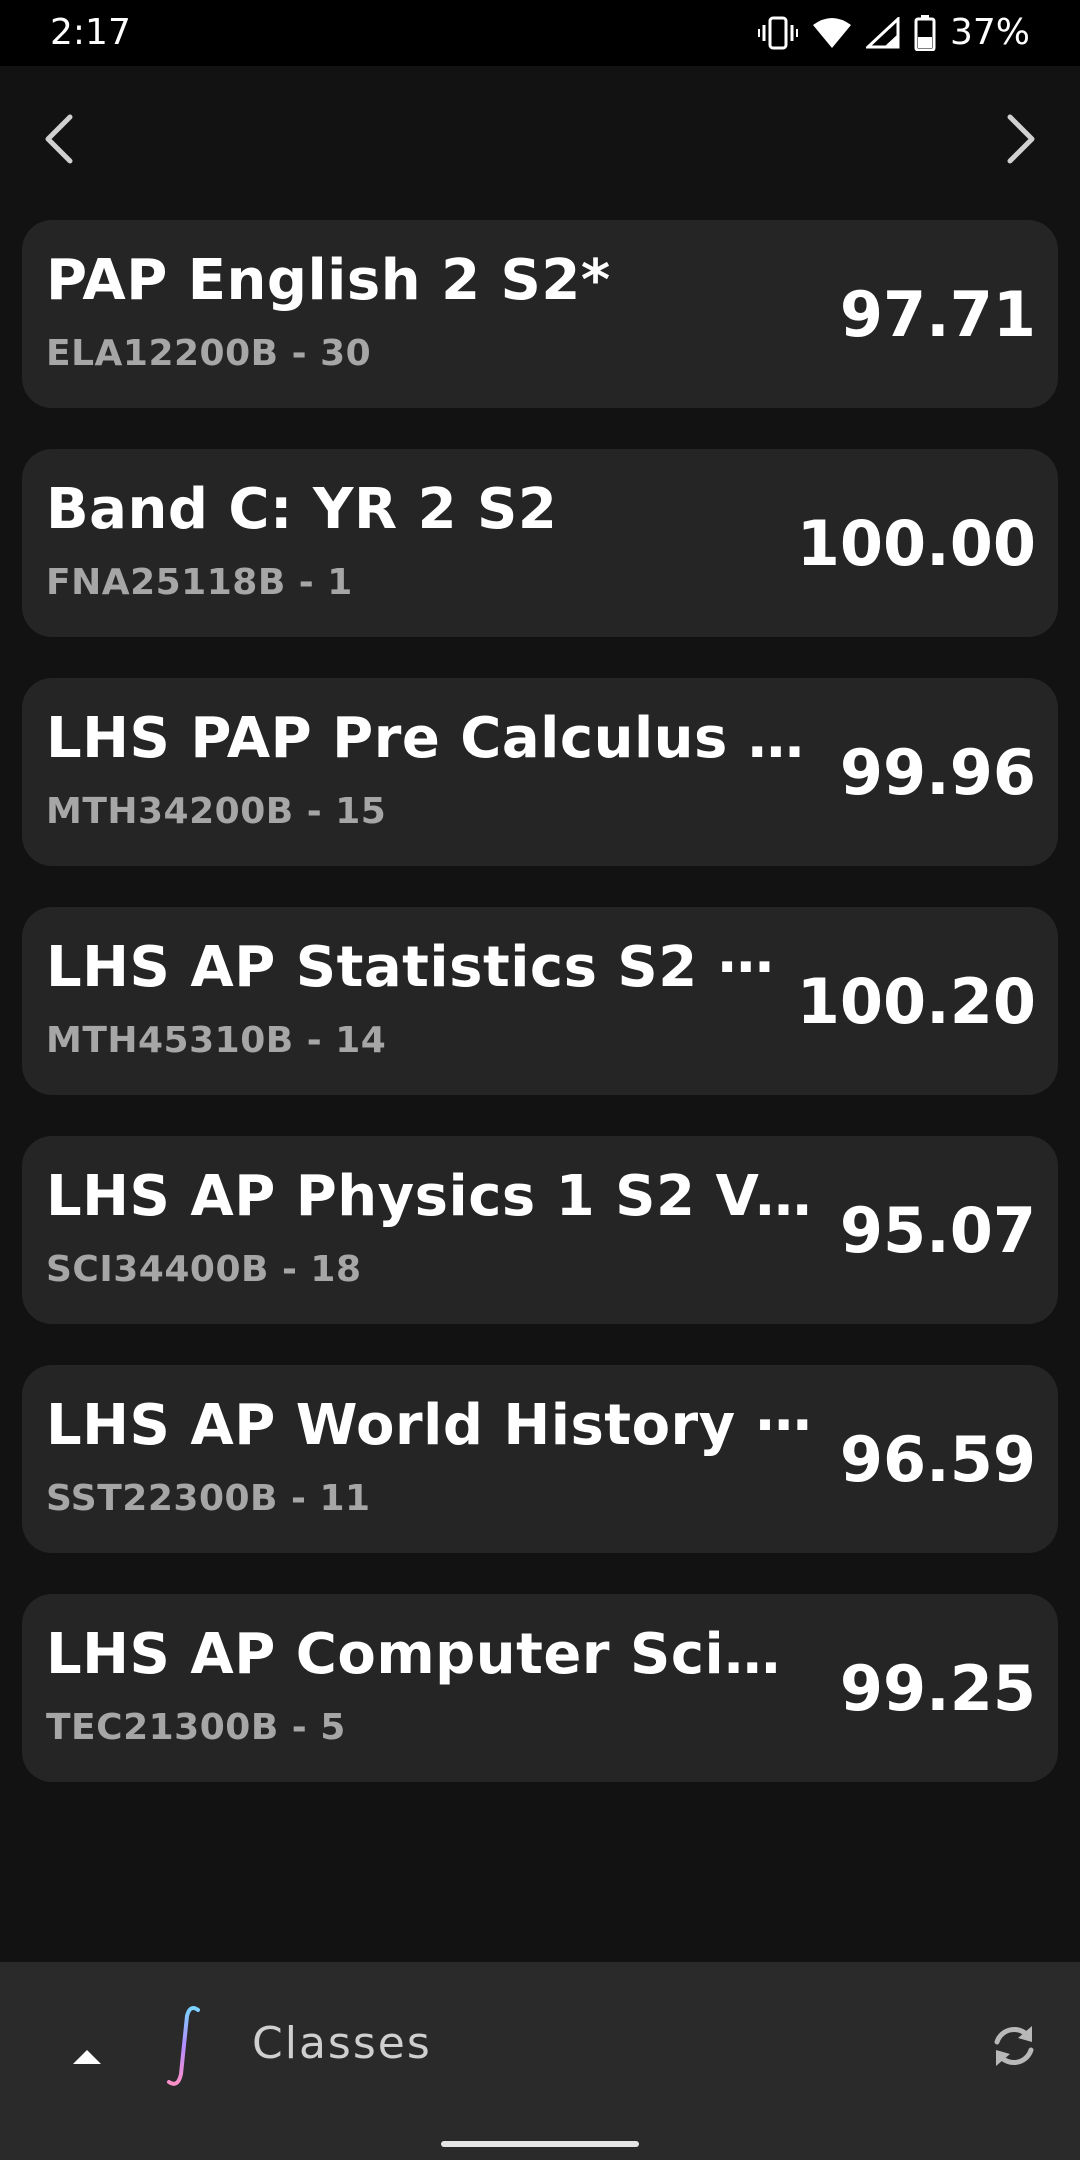 This screenshot has width=1080, height=2160. Describe the element at coordinates (429, 1425) in the screenshot. I see `class-name: LHS AP World History ⋯` at that location.